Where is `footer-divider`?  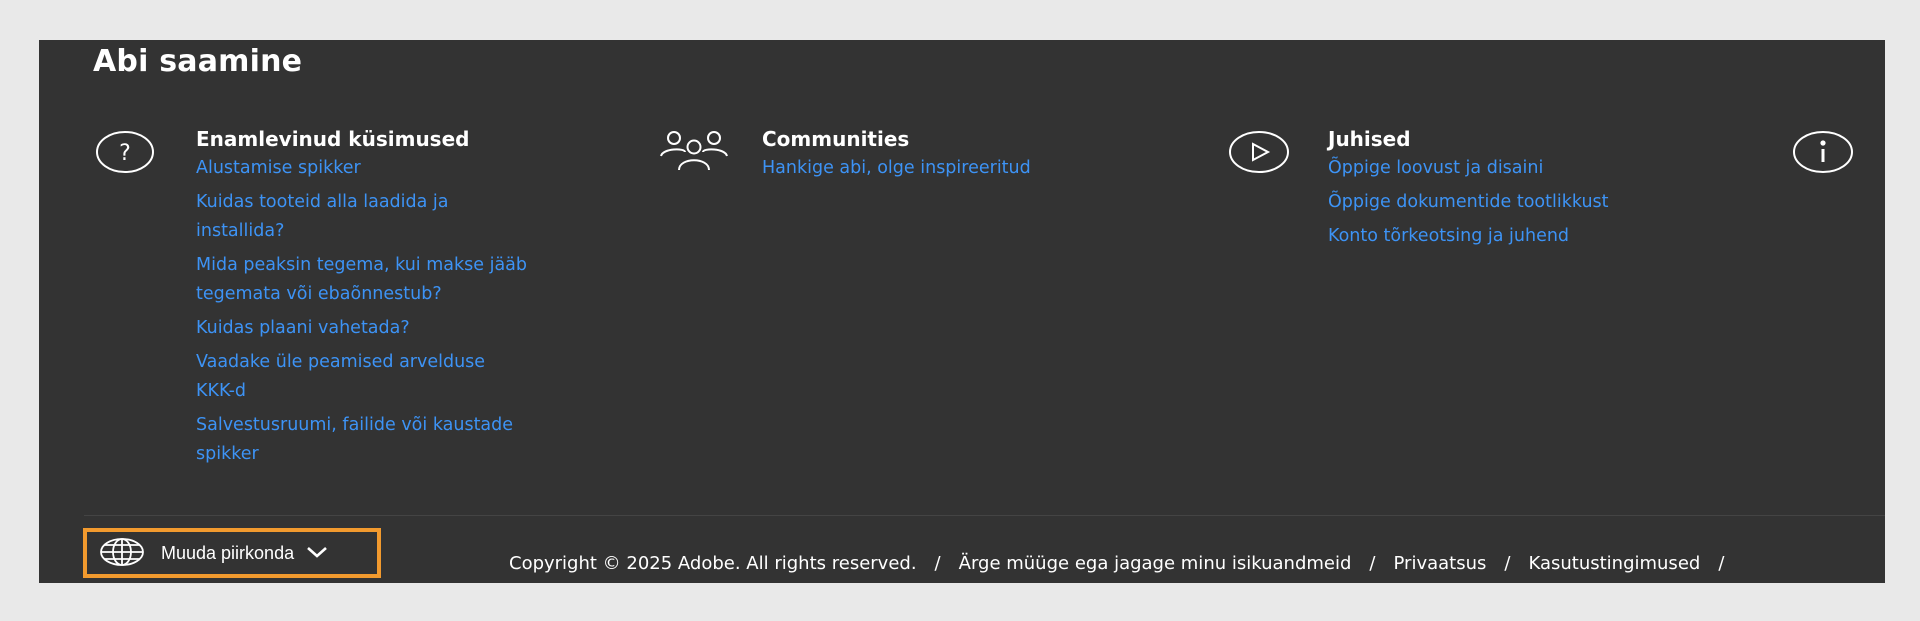 footer-divider is located at coordinates (984, 515).